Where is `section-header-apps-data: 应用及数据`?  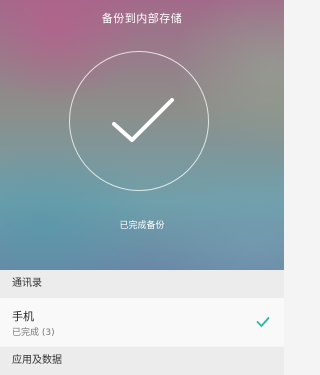
section-header-apps-data: 应用及数据 is located at coordinates (142, 361).